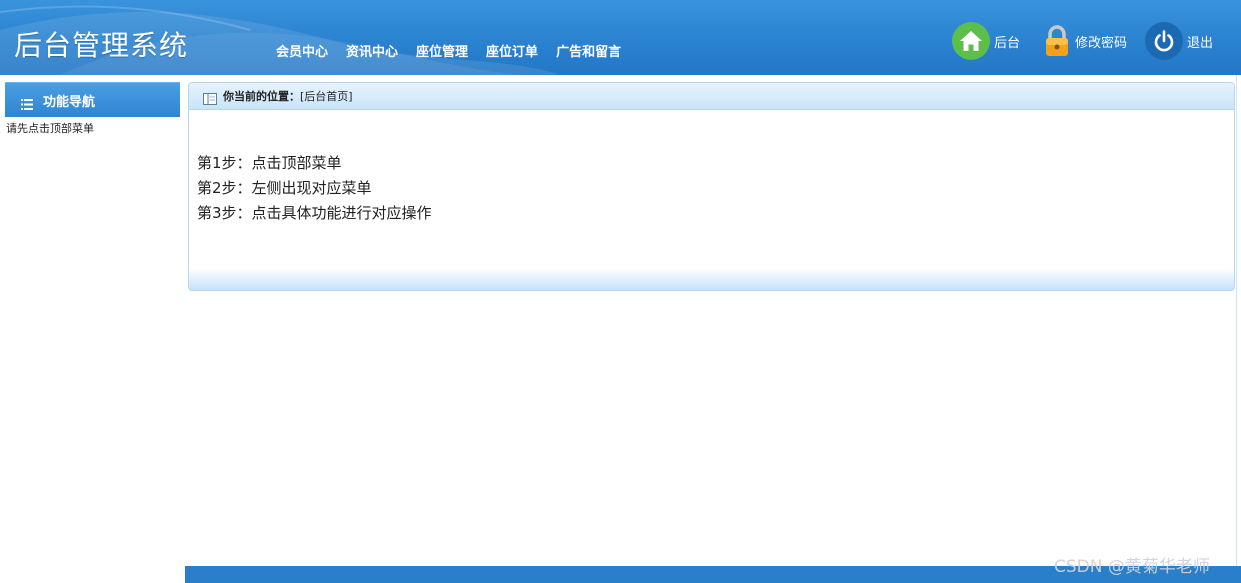  I want to click on breadcrumb: 你当前的位置： [后台首页], so click(711, 96).